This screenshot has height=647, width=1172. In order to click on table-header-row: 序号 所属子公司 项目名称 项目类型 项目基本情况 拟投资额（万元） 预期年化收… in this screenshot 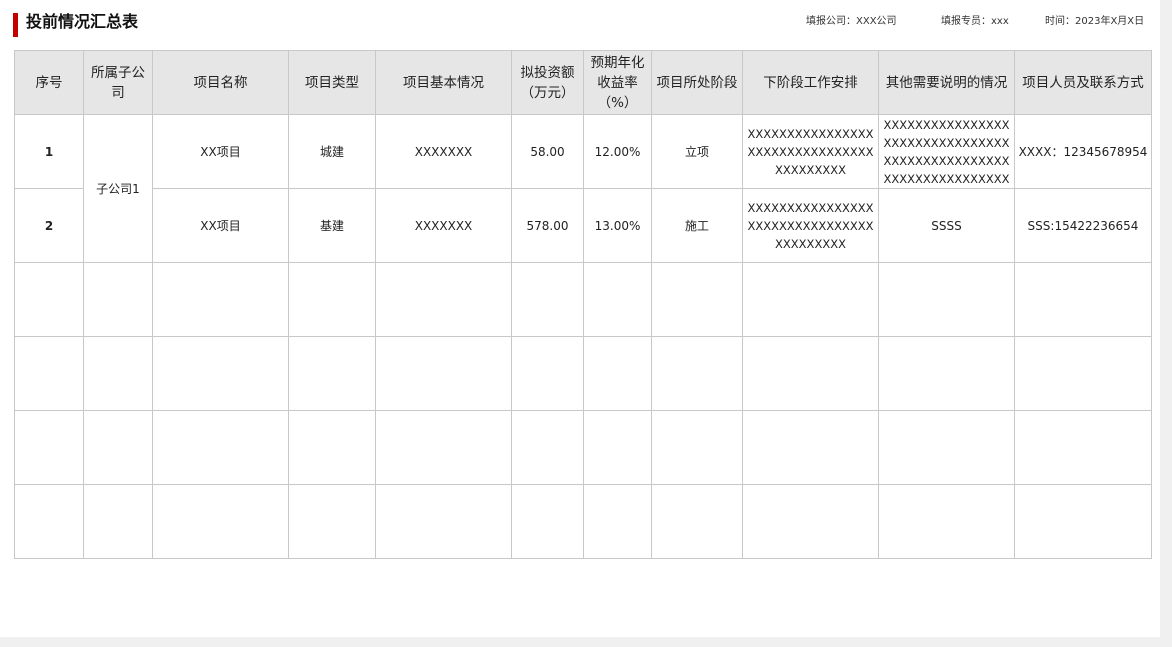, I will do `click(583, 82)`.